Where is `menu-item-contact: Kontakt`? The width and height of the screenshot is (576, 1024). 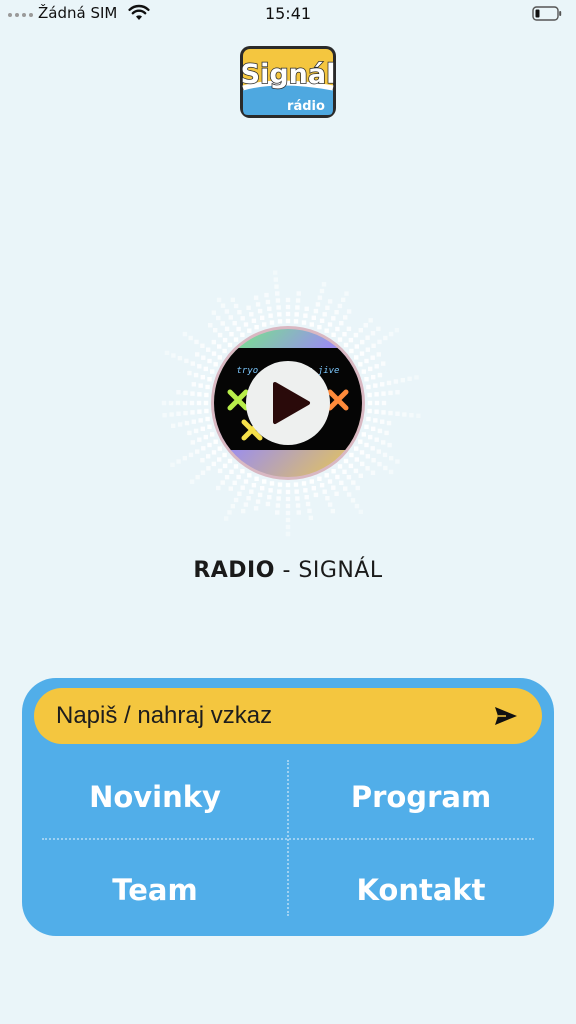
menu-item-contact: Kontakt is located at coordinates (421, 889).